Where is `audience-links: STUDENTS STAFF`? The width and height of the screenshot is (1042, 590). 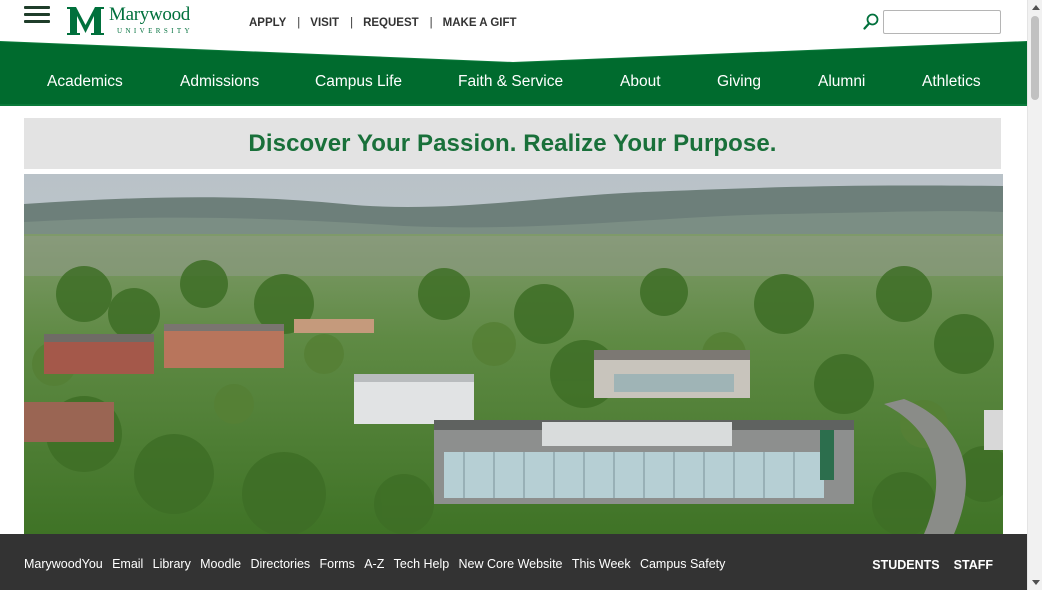 audience-links: STUDENTS STAFF is located at coordinates (925, 565).